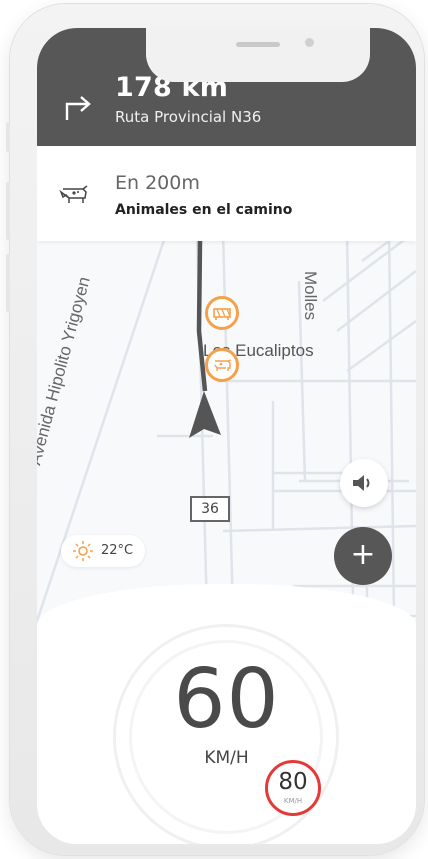 Image resolution: width=428 pixels, height=859 pixels. Describe the element at coordinates (78, 108) in the screenshot. I see `turn-right-icon` at that location.